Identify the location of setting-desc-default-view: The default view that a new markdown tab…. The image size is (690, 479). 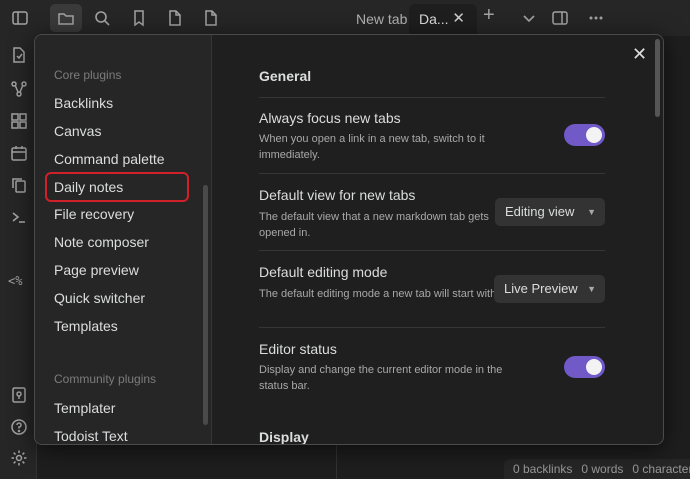
(374, 225).